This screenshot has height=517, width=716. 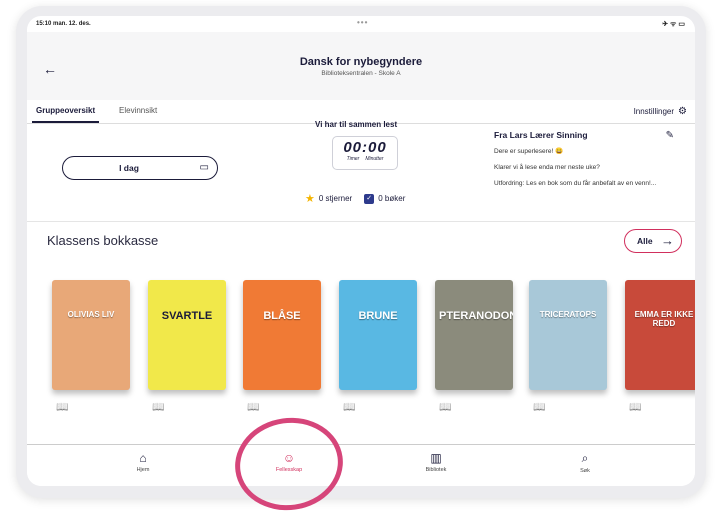 I want to click on nav-search-label: Søk, so click(x=585, y=471).